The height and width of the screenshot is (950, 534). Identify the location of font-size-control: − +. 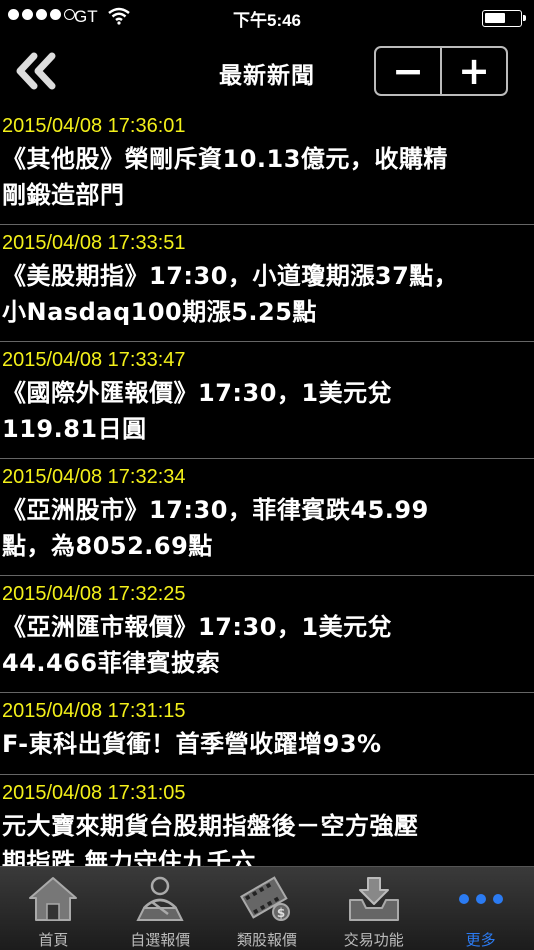
(441, 71).